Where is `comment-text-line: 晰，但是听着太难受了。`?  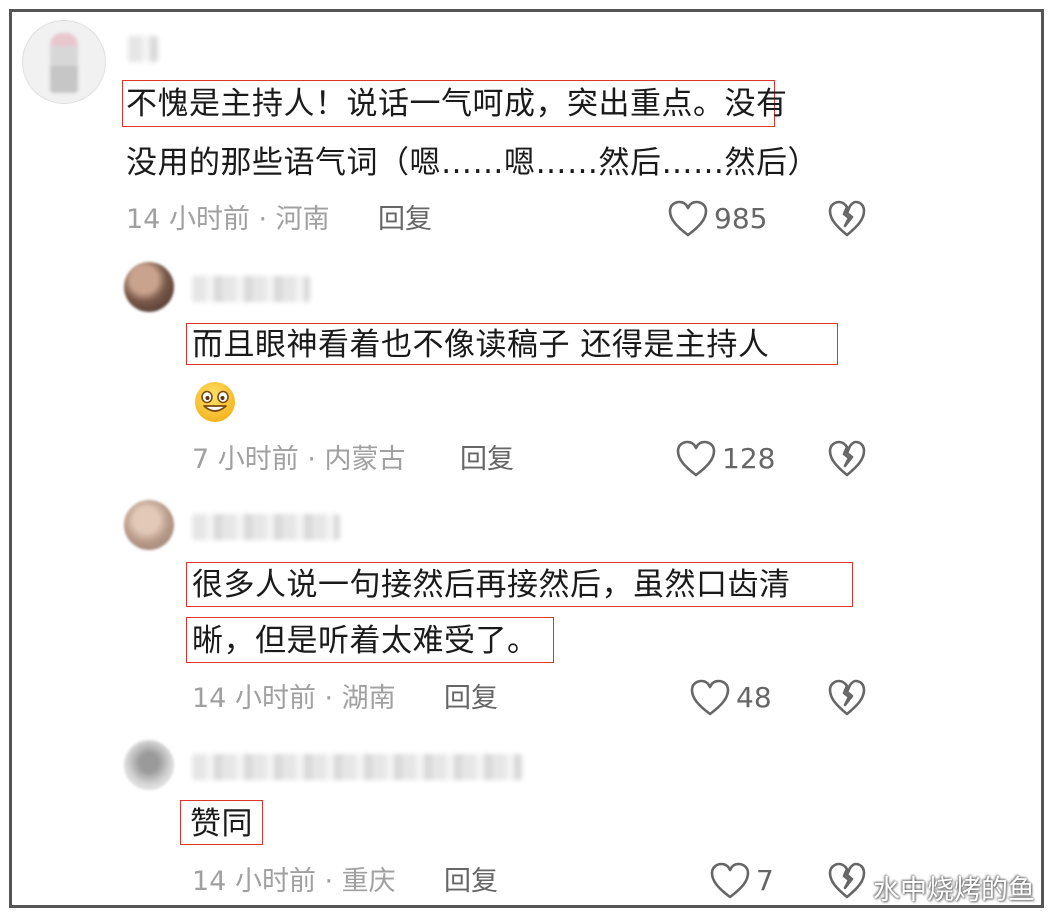
comment-text-line: 晰，但是听着太难受了。 is located at coordinates (365, 641).